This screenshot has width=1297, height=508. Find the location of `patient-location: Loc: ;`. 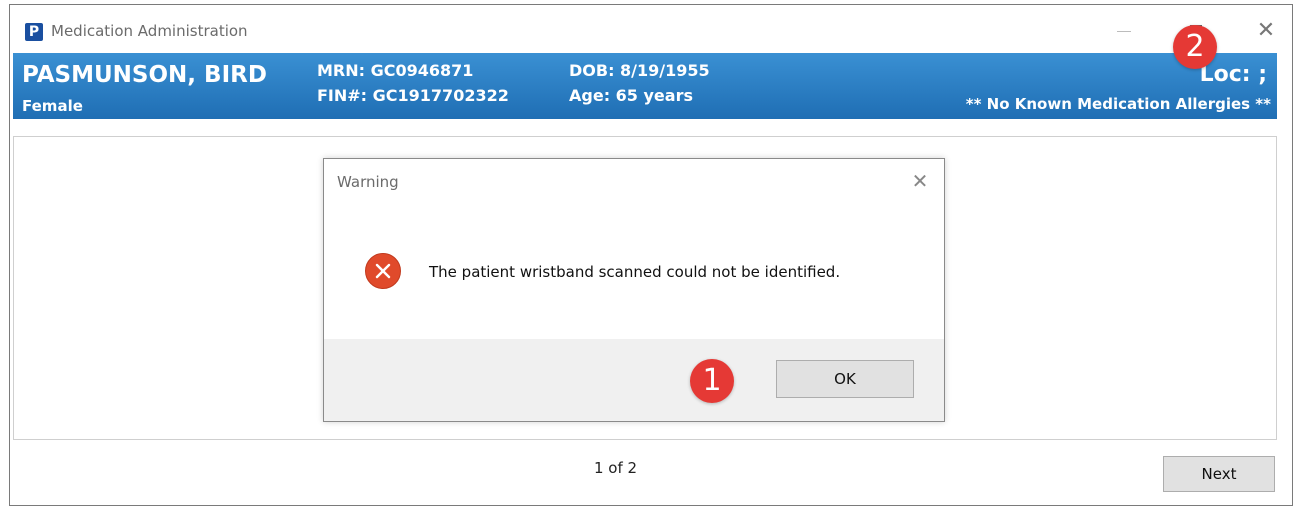

patient-location: Loc: ; is located at coordinates (1233, 74).